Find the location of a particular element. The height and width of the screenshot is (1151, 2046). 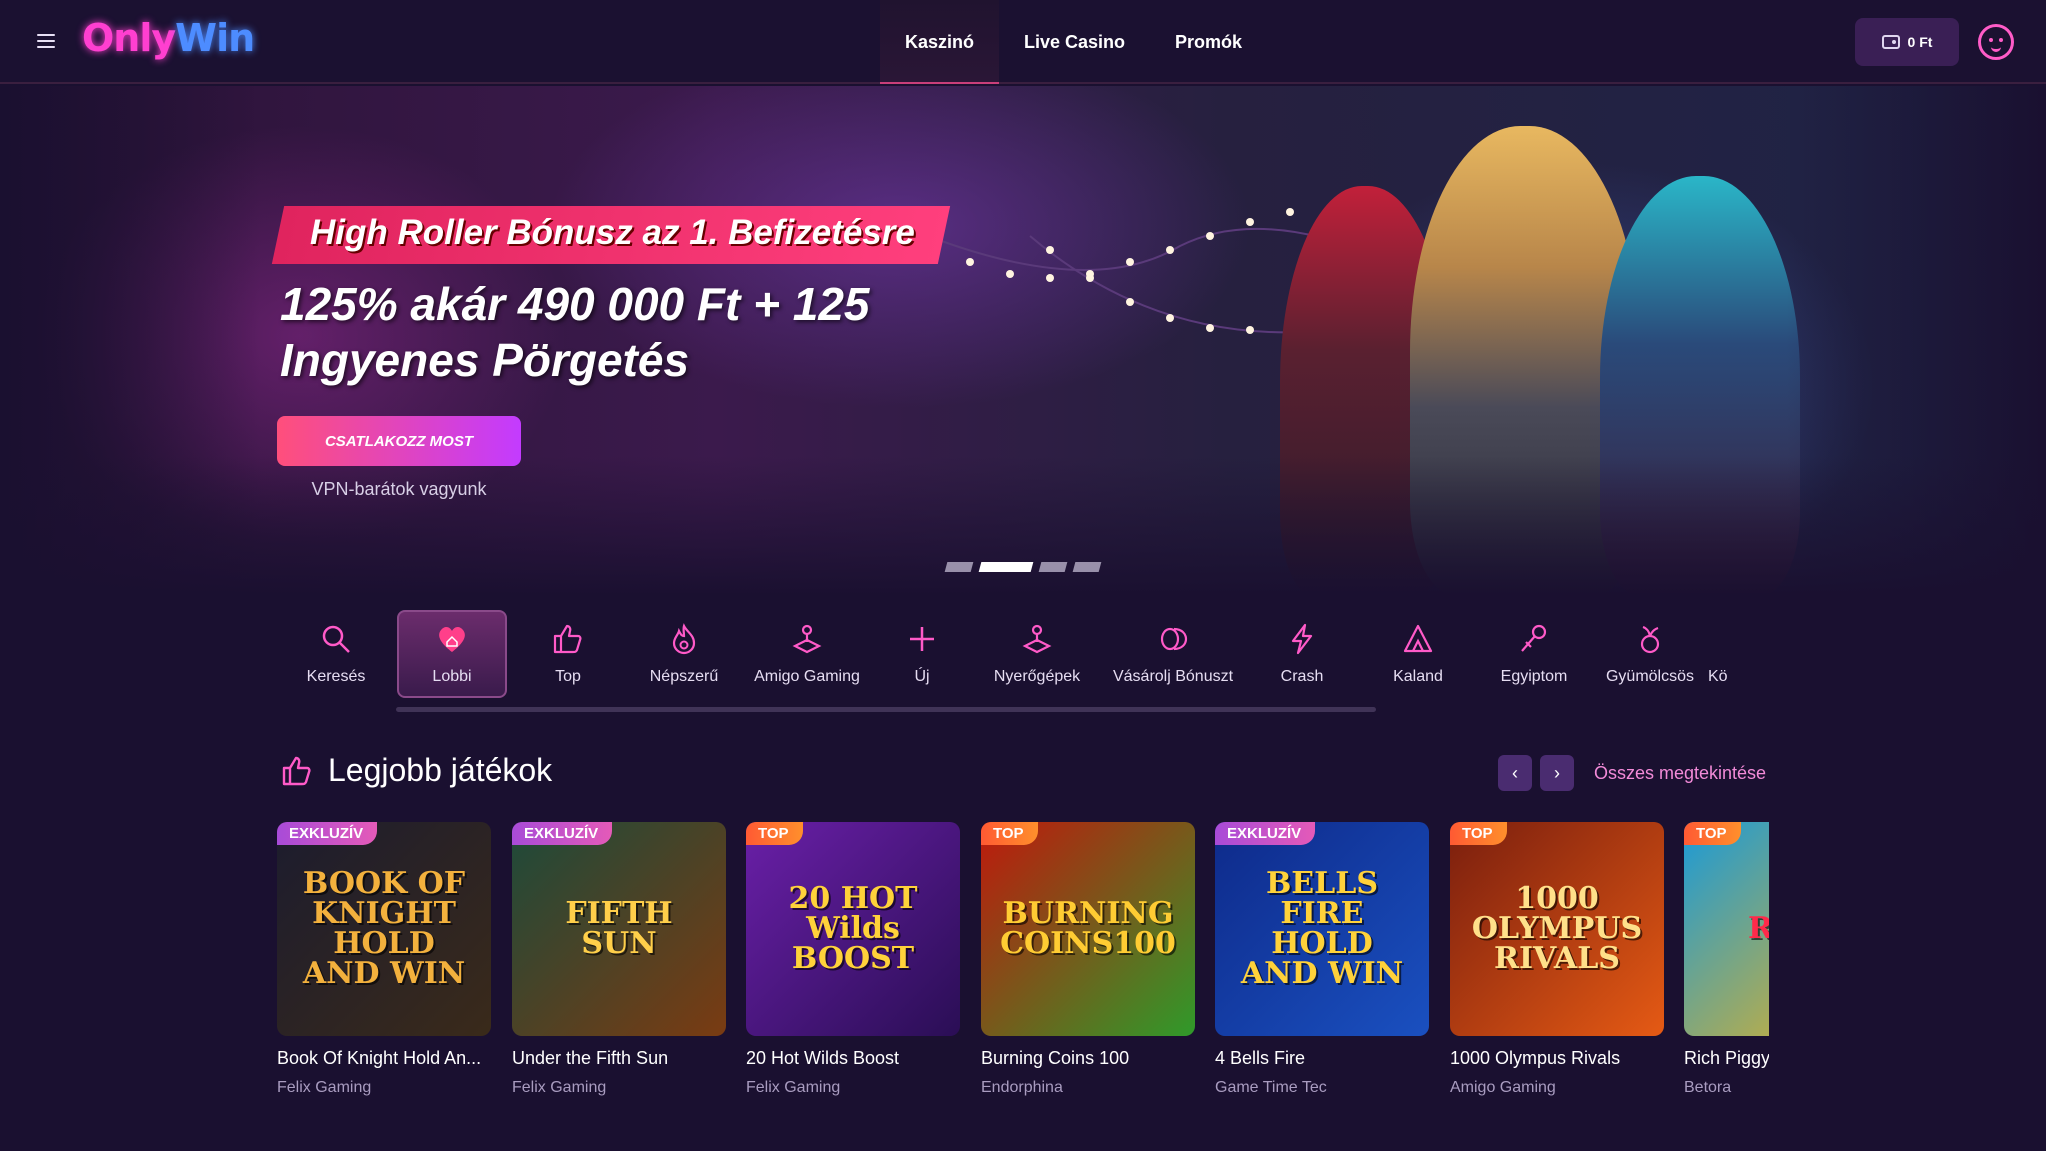

game-title: Burning Coins 100 is located at coordinates (1088, 1058).